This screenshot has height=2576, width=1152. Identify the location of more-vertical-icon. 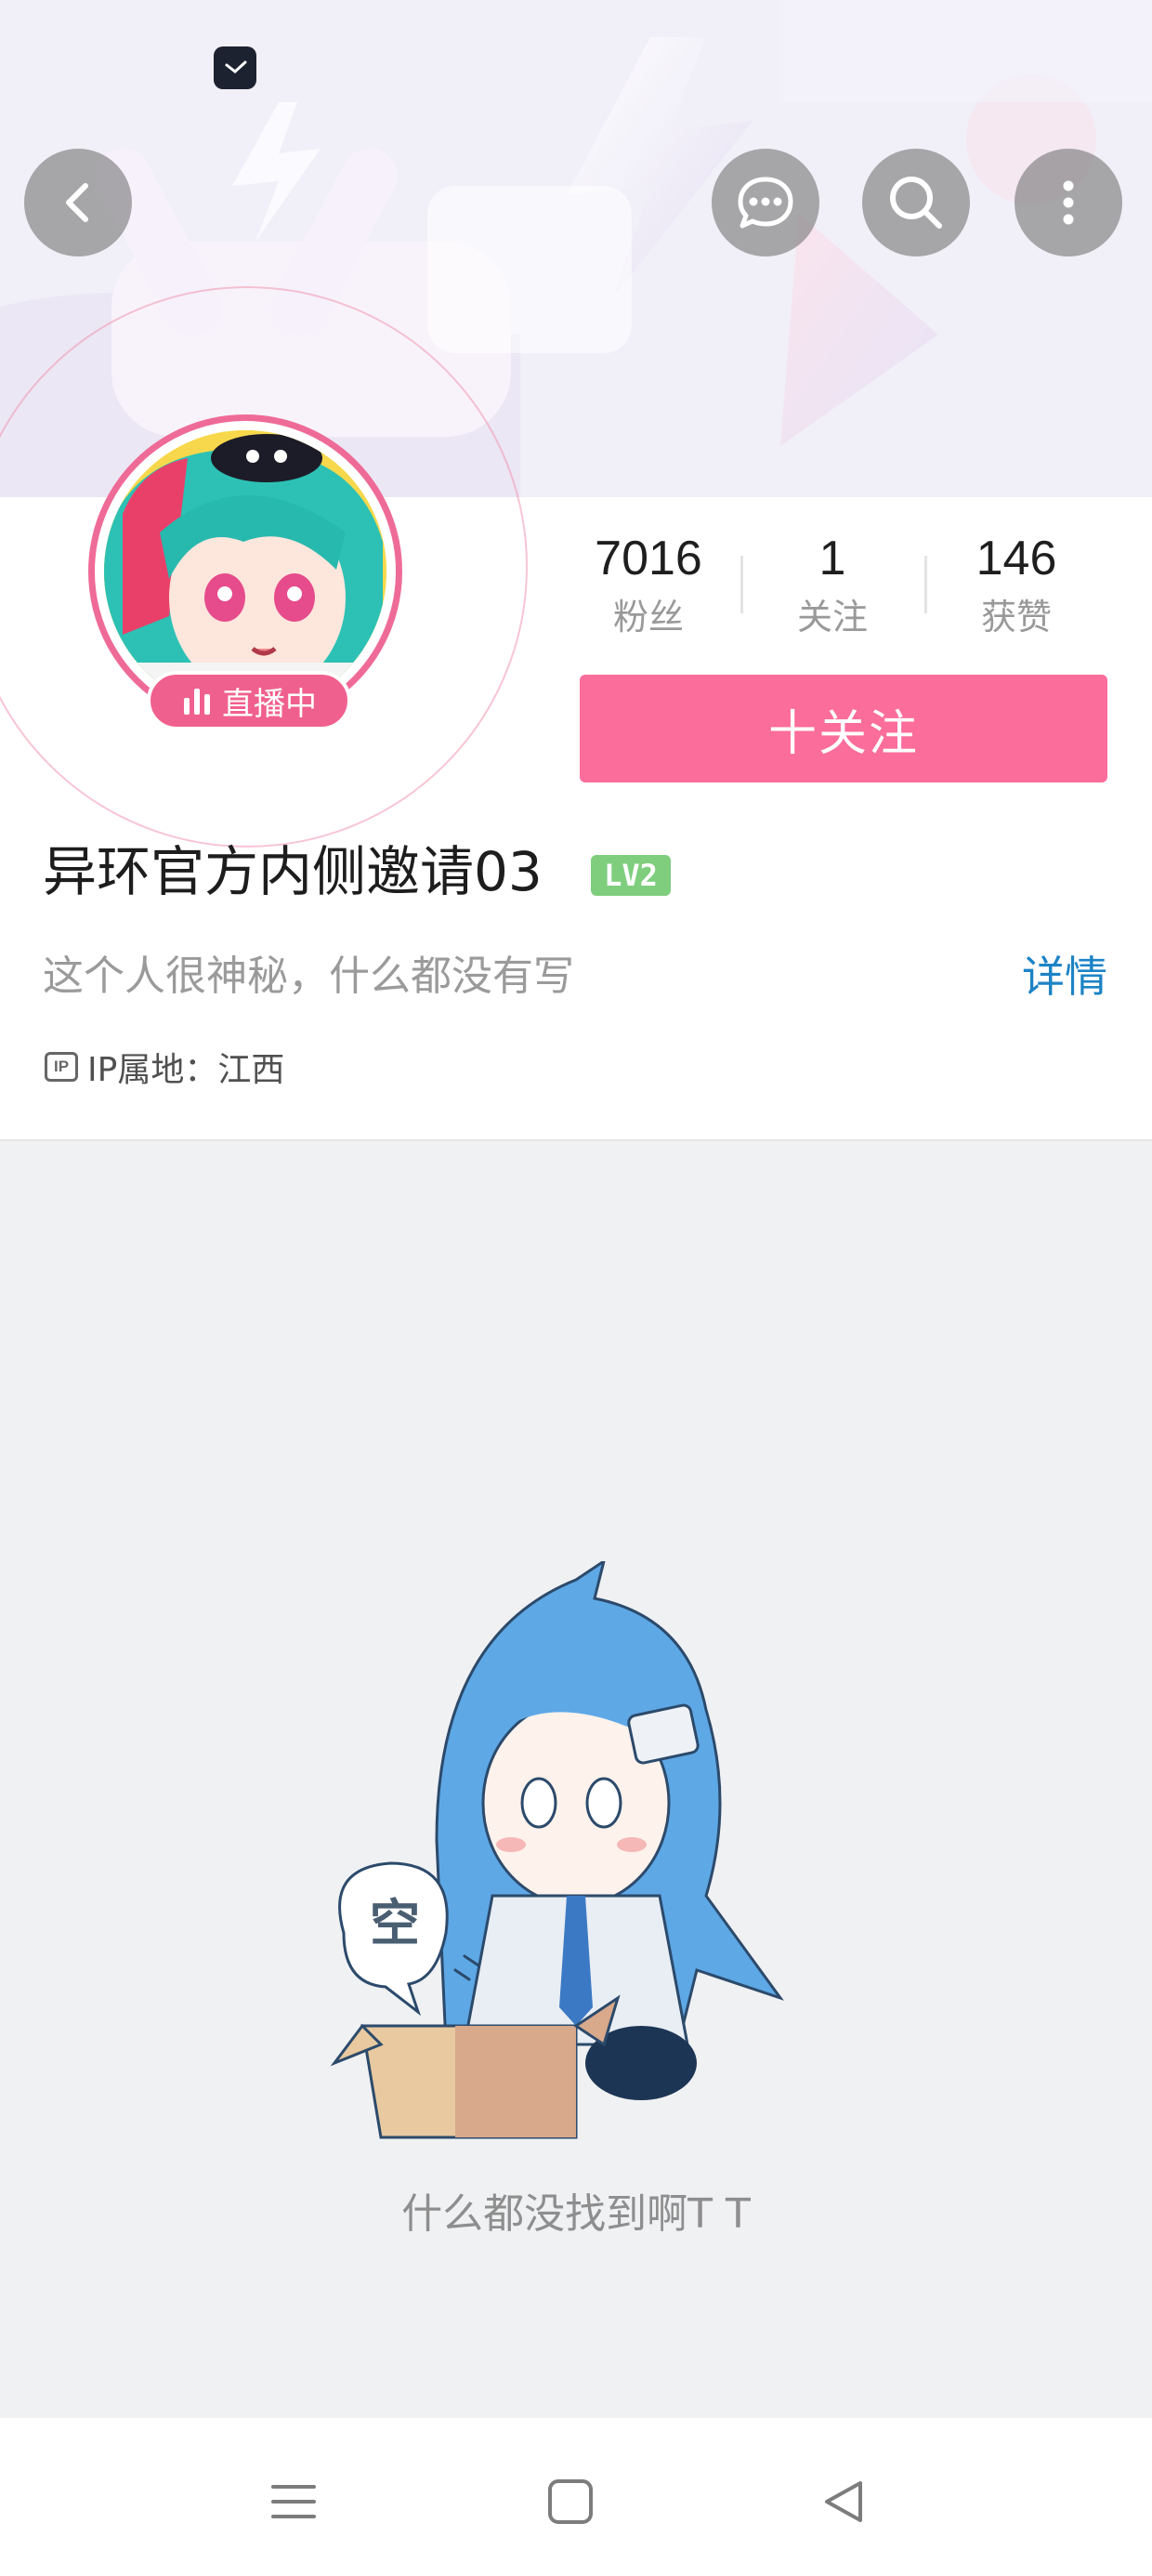
(1068, 202).